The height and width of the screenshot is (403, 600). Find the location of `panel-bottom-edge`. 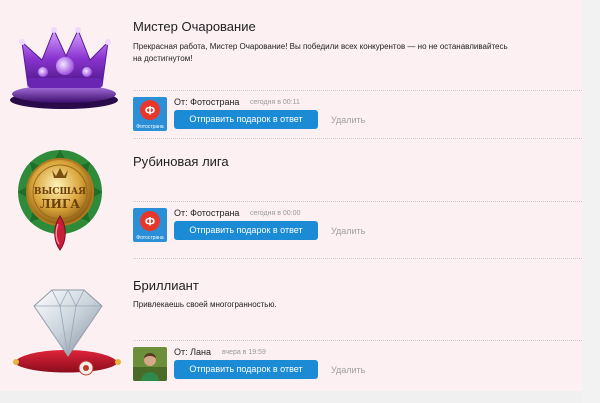

panel-bottom-edge is located at coordinates (291, 397).